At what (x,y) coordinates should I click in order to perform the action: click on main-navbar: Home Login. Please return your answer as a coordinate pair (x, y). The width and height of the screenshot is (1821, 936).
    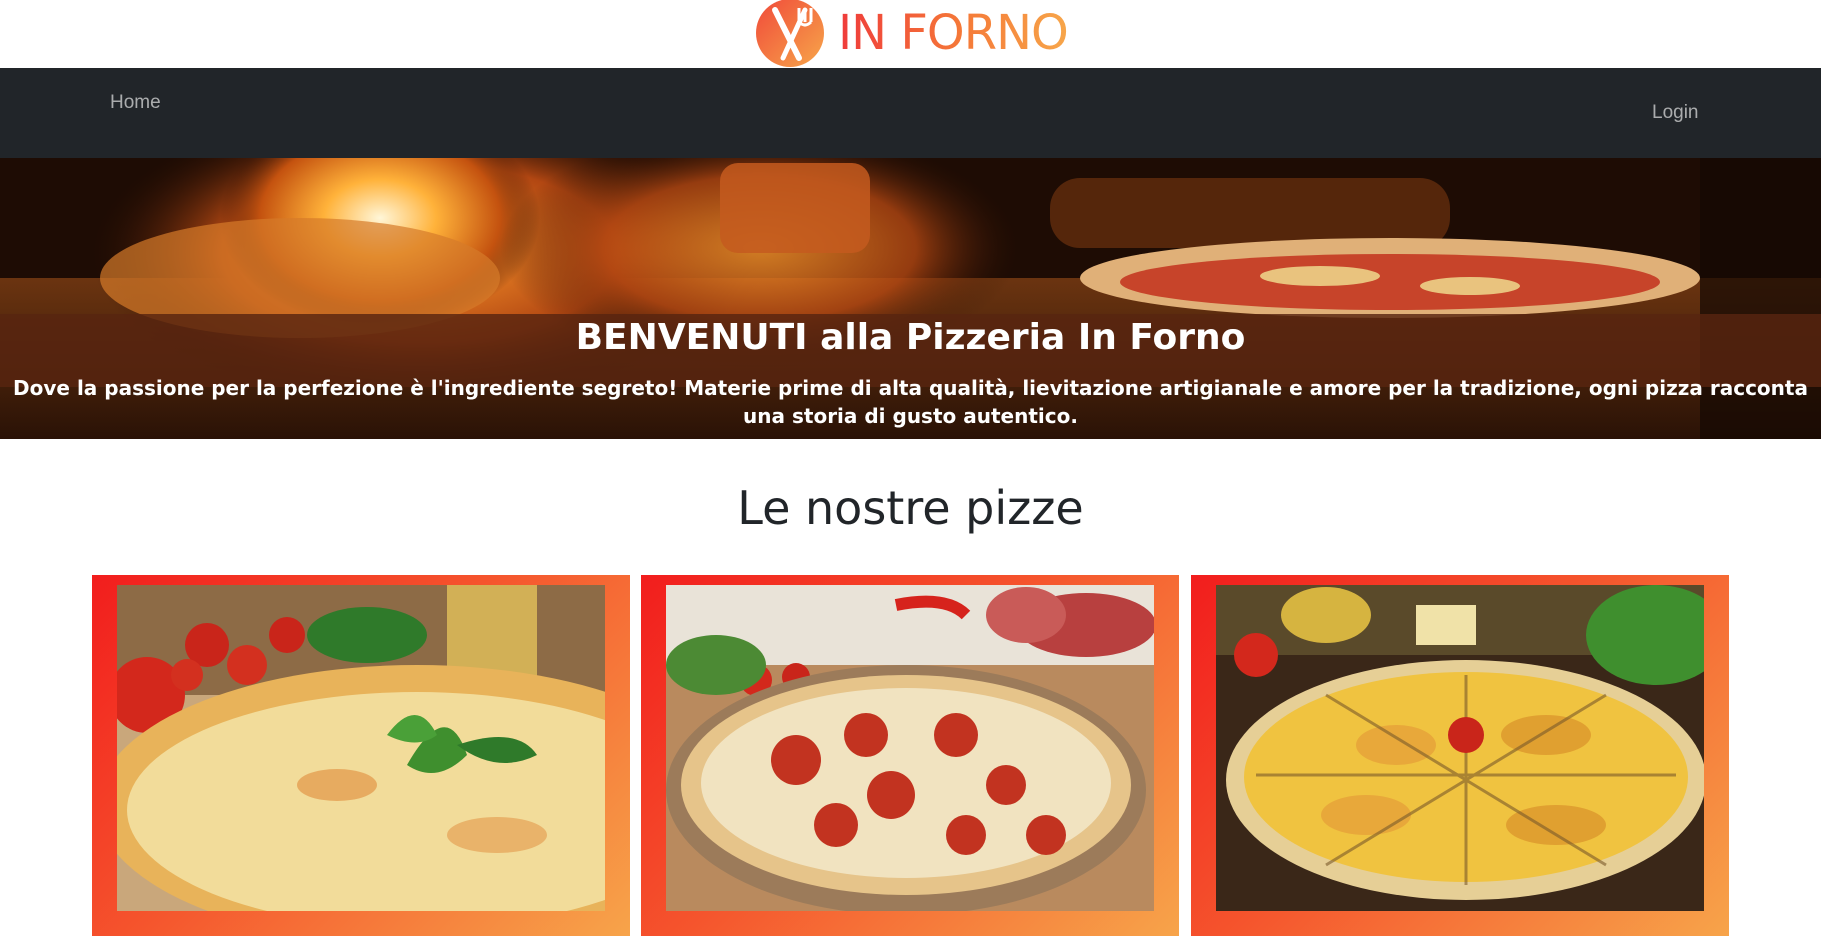
    Looking at the image, I should click on (910, 113).